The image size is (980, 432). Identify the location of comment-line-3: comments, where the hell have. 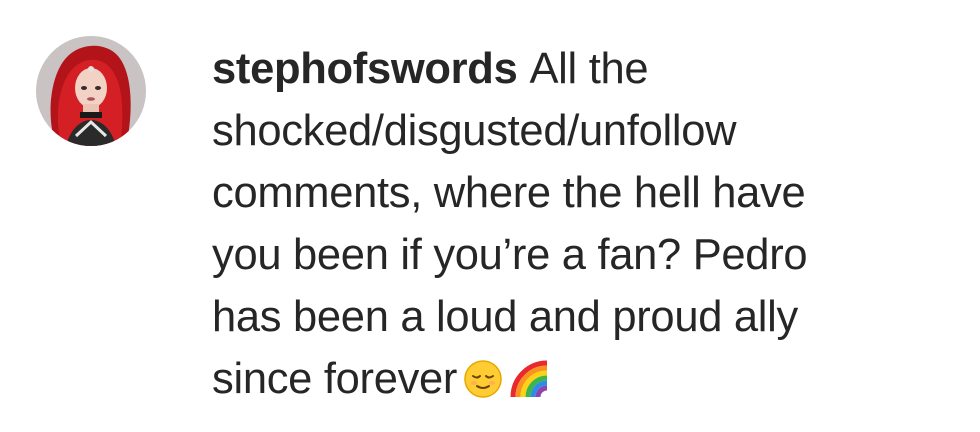
(509, 193).